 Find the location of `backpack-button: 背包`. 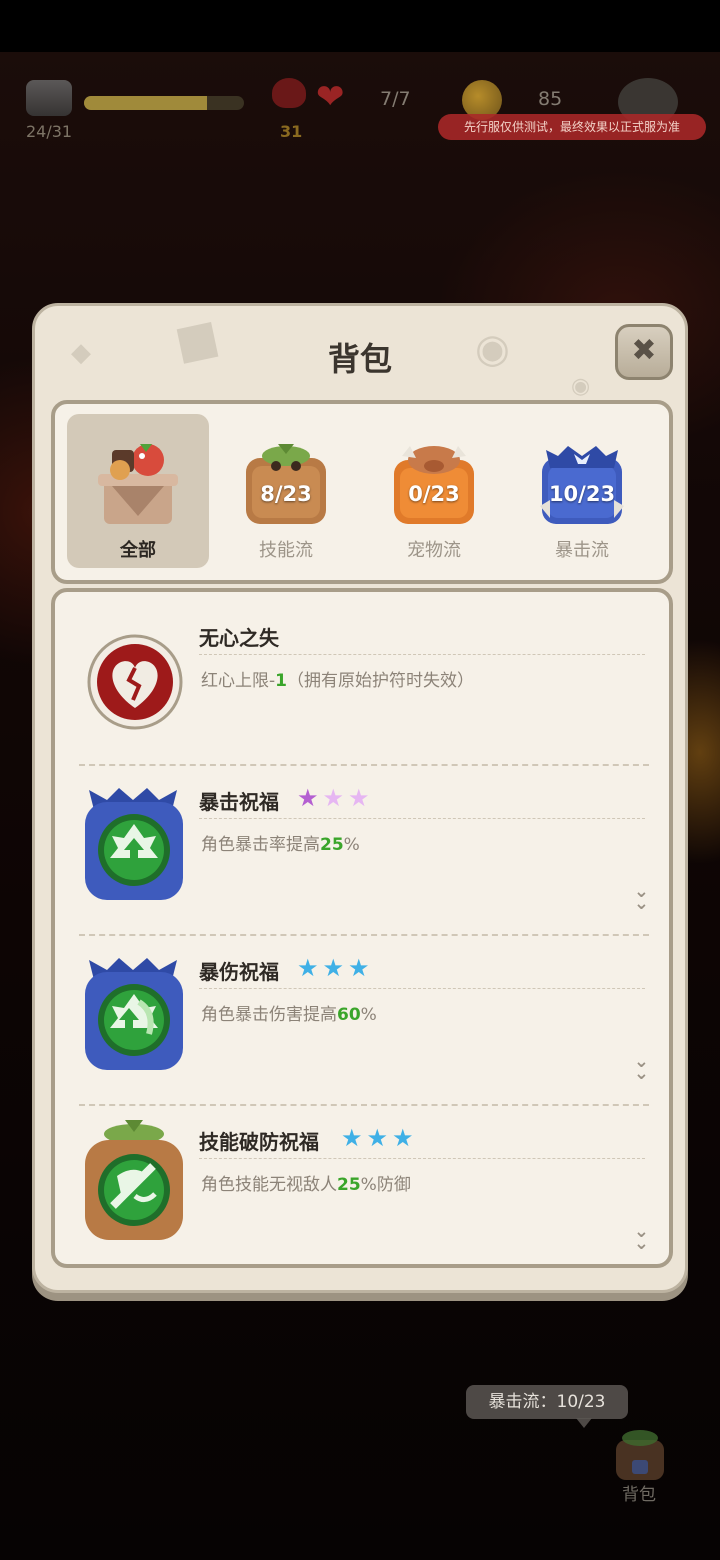

backpack-button: 背包 is located at coordinates (639, 1465).